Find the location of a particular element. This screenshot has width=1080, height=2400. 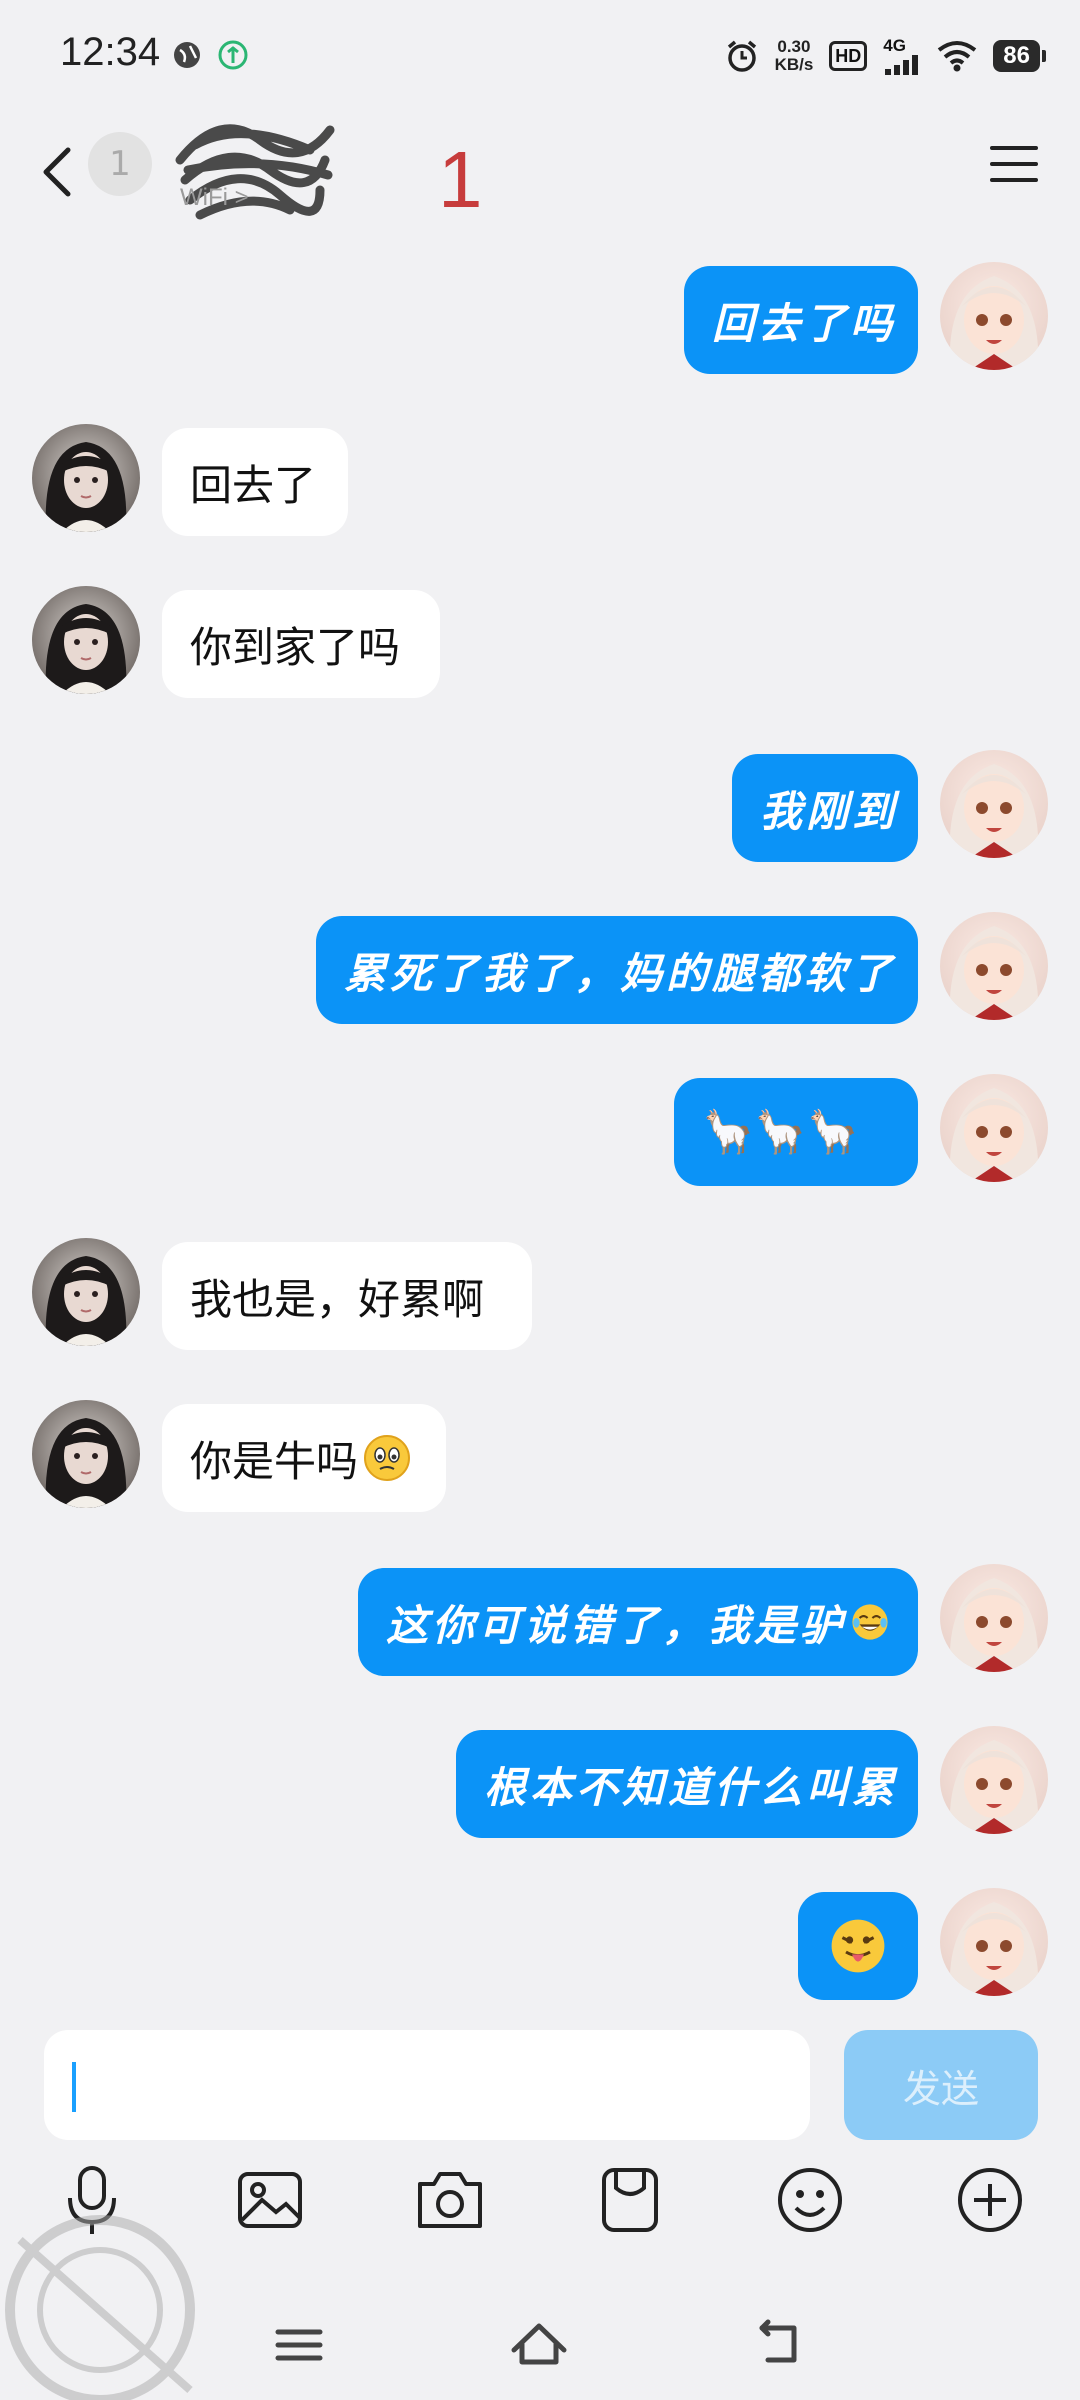

message-row: 你到家了吗 is located at coordinates (540, 642).